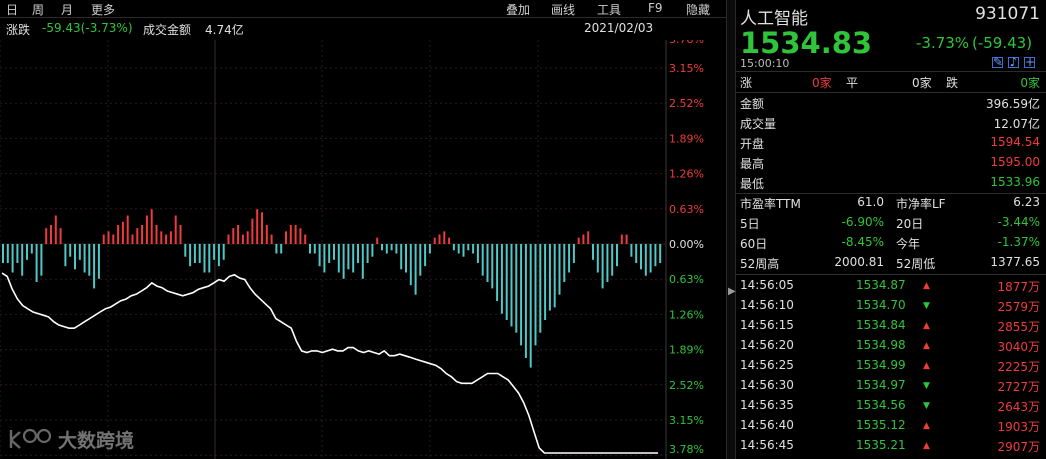 This screenshot has width=1046, height=459. Describe the element at coordinates (891, 346) in the screenshot. I see `tick-row: 14:56:20 1534.98 ▲ 3040万` at that location.